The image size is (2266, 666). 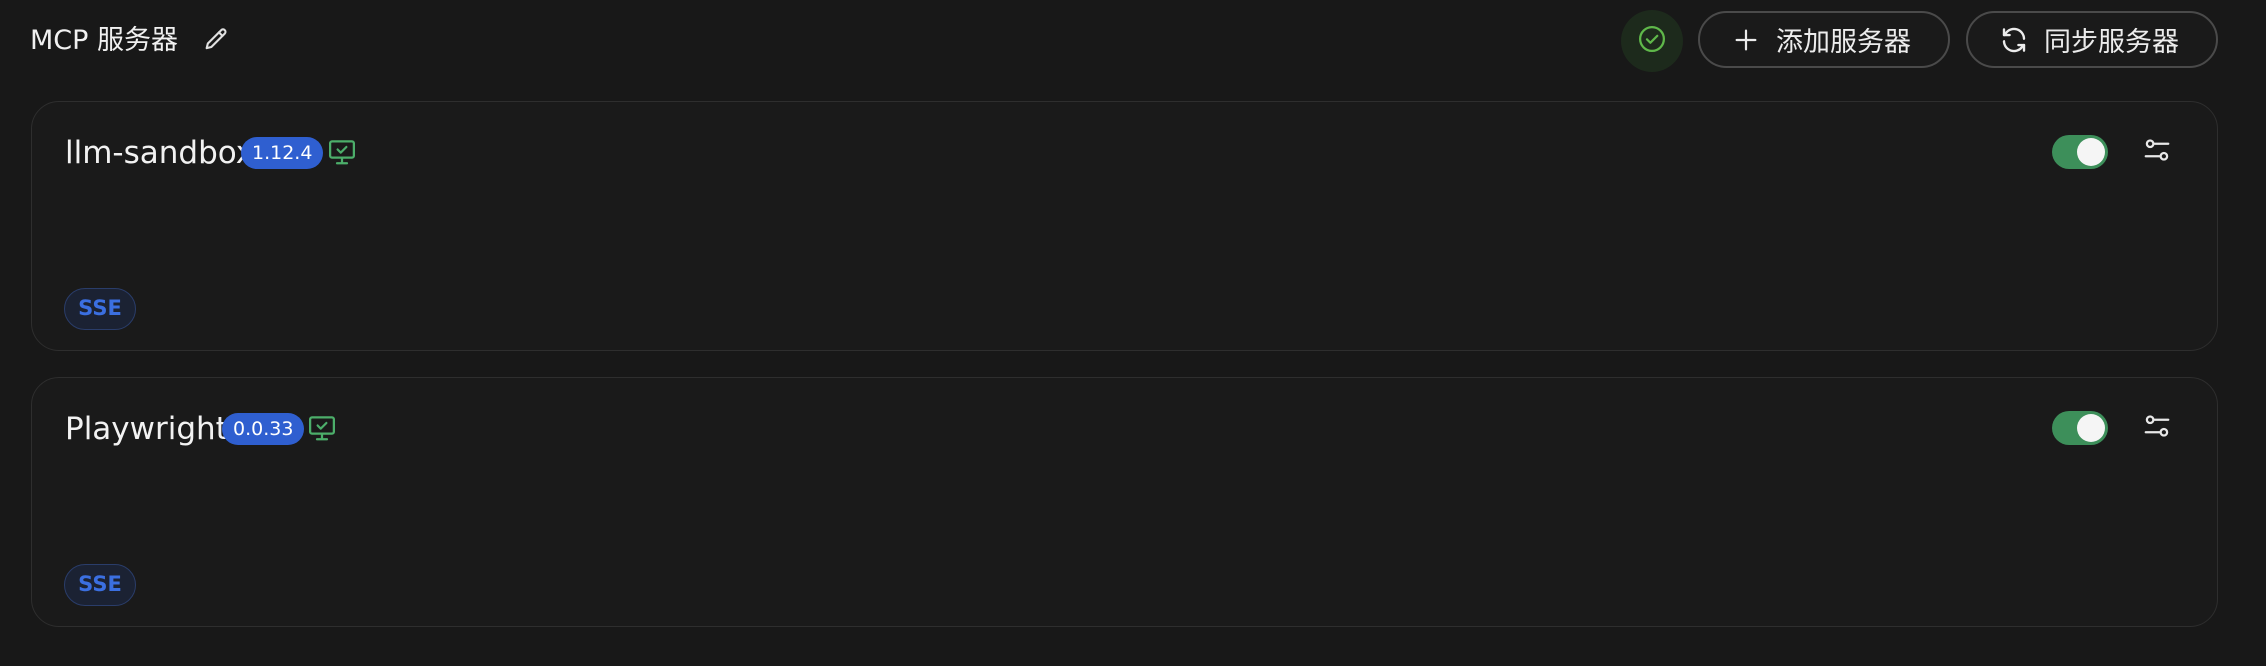 I want to click on add-server-button: 添加服务器, so click(x=1824, y=39).